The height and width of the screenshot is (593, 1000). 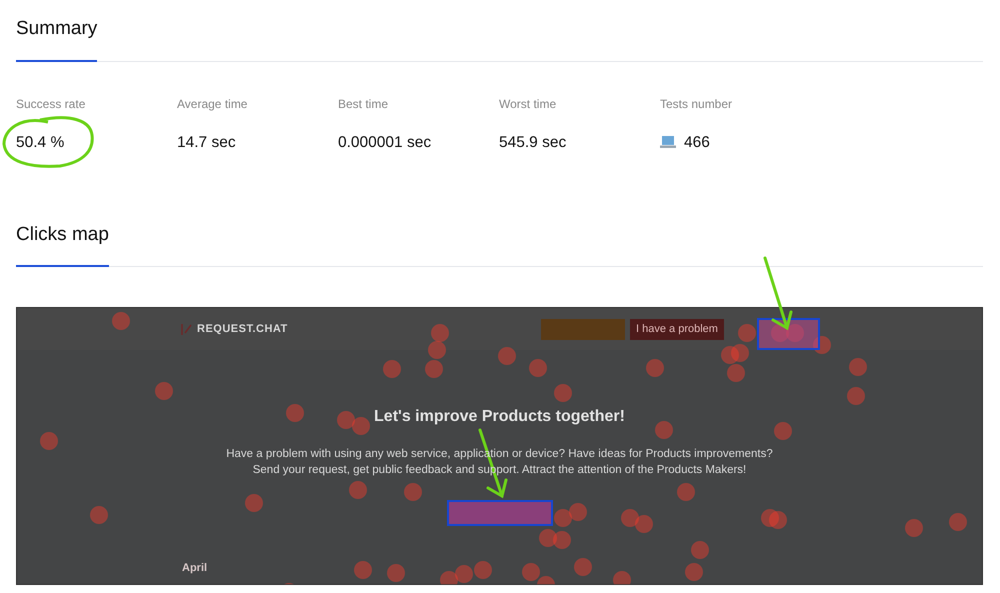 I want to click on stat-label: Average time, so click(x=212, y=104).